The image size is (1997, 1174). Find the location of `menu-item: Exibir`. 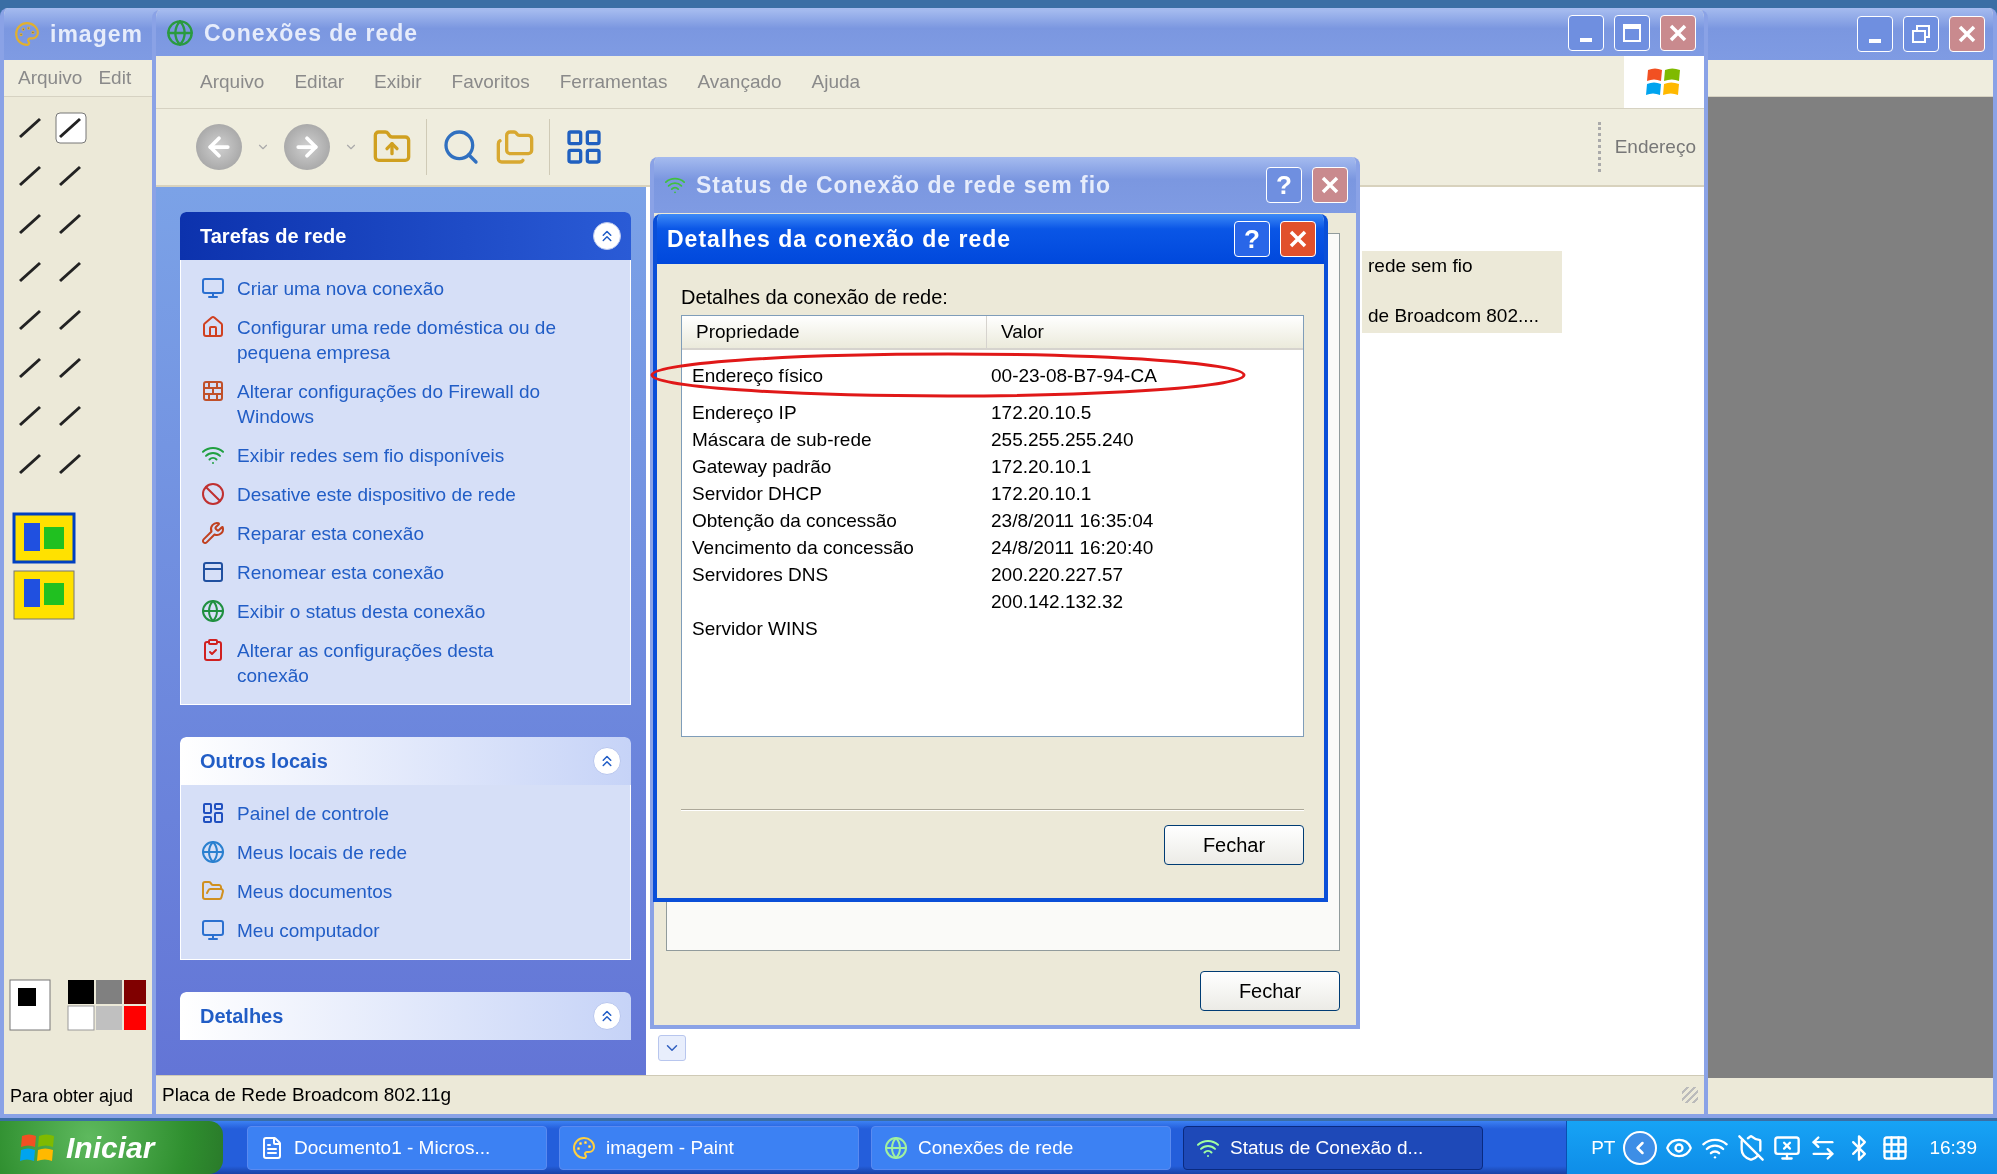

menu-item: Exibir is located at coordinates (398, 82).